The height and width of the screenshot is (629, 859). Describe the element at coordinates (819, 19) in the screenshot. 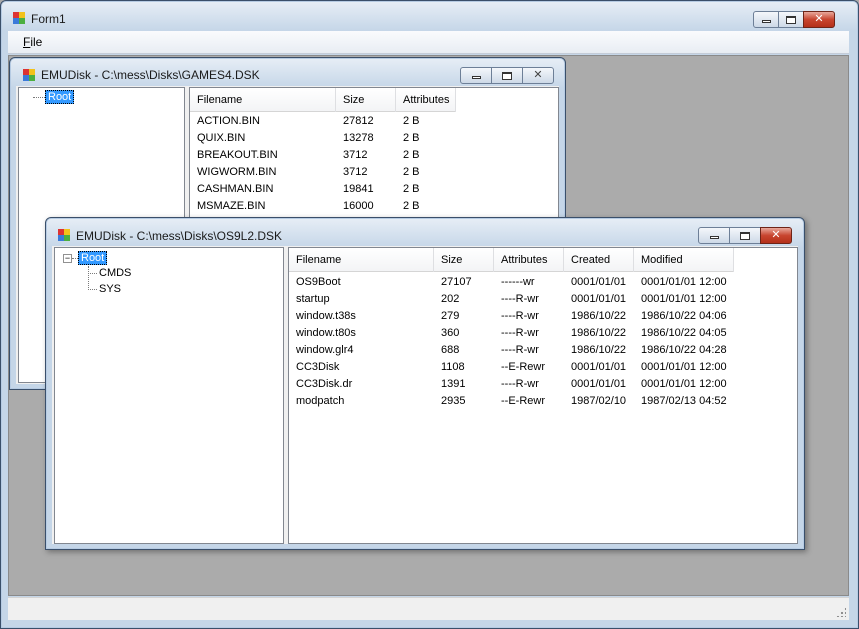

I see `close-button: ✕` at that location.